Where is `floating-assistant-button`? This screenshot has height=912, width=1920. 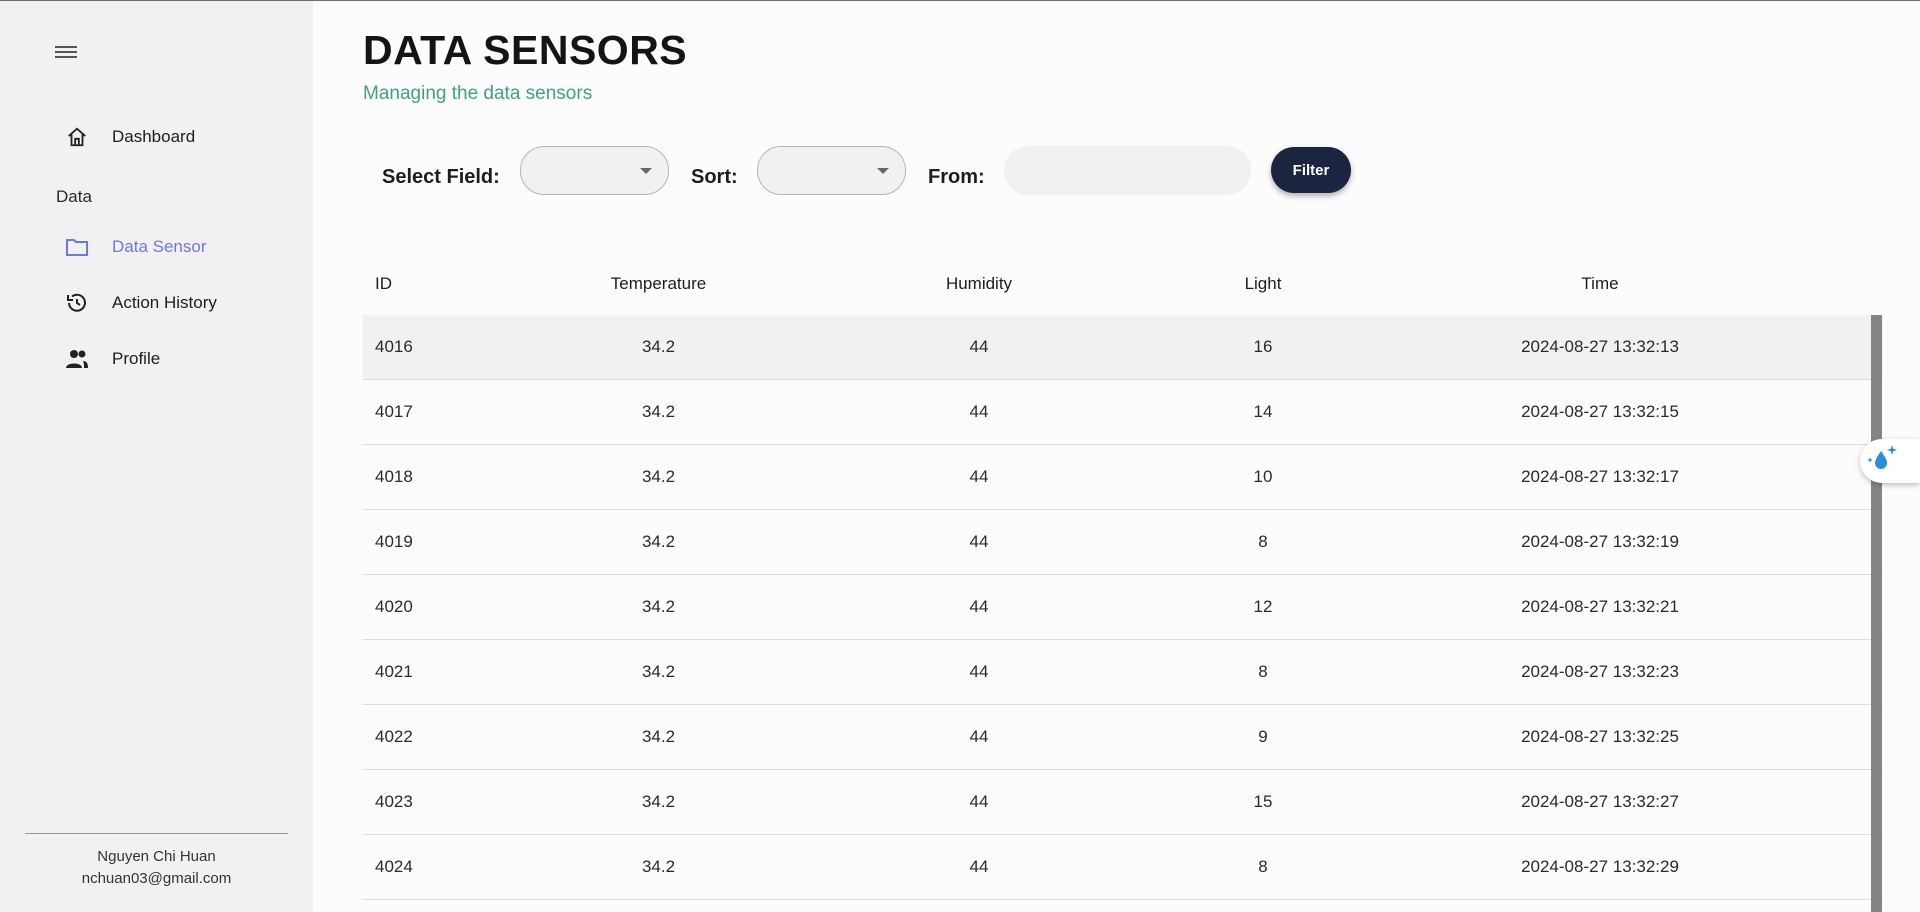 floating-assistant-button is located at coordinates (1890, 461).